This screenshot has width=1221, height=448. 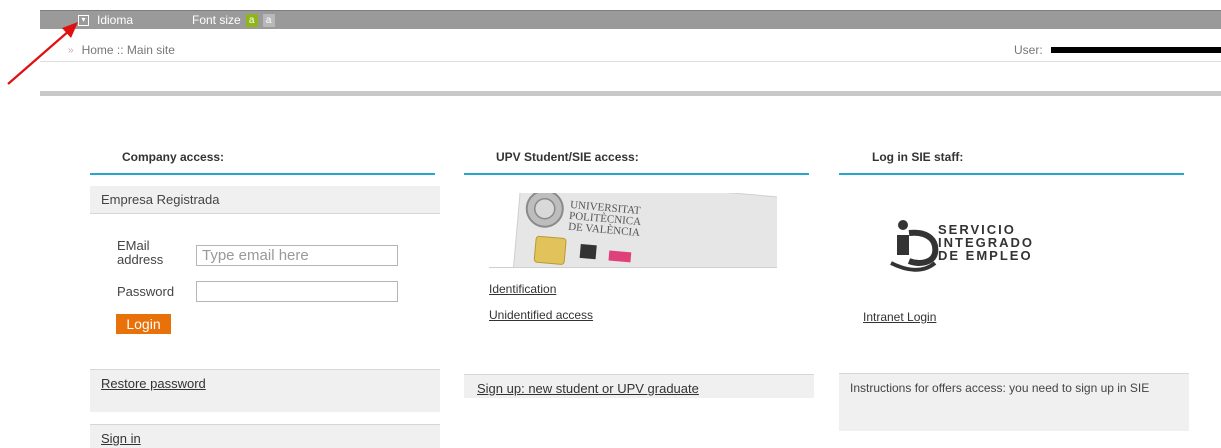 I want to click on font-size-control: Font size a a, so click(x=233, y=20).